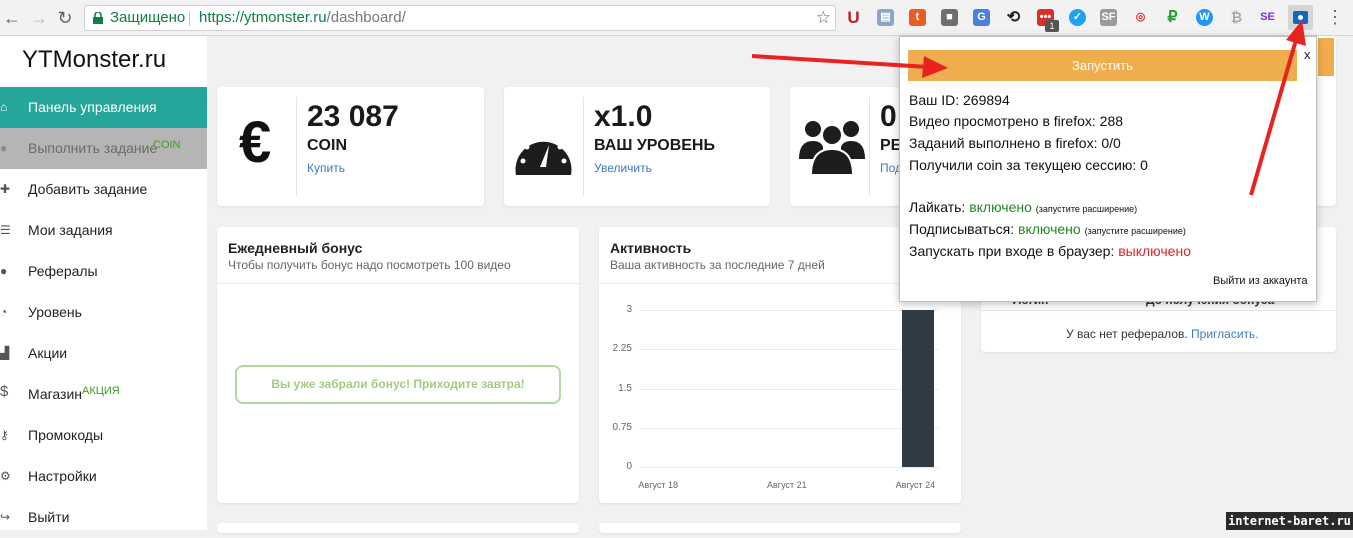  I want to click on arrow-to-launch, so click(840, 61).